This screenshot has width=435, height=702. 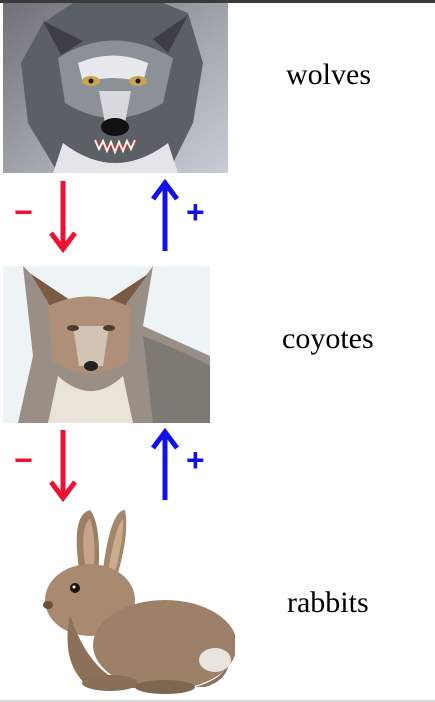 What do you see at coordinates (115, 88) in the screenshot?
I see `wolf-image` at bounding box center [115, 88].